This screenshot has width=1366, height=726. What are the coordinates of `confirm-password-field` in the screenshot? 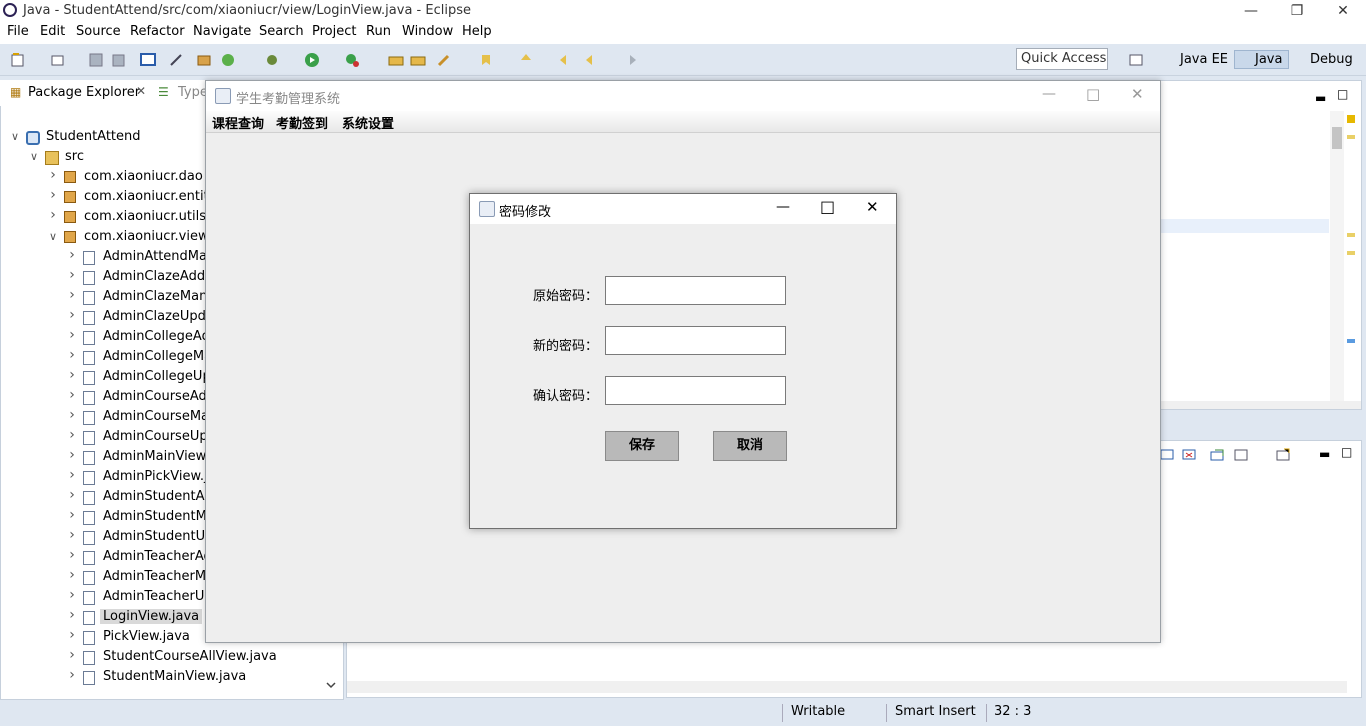 It's located at (695, 390).